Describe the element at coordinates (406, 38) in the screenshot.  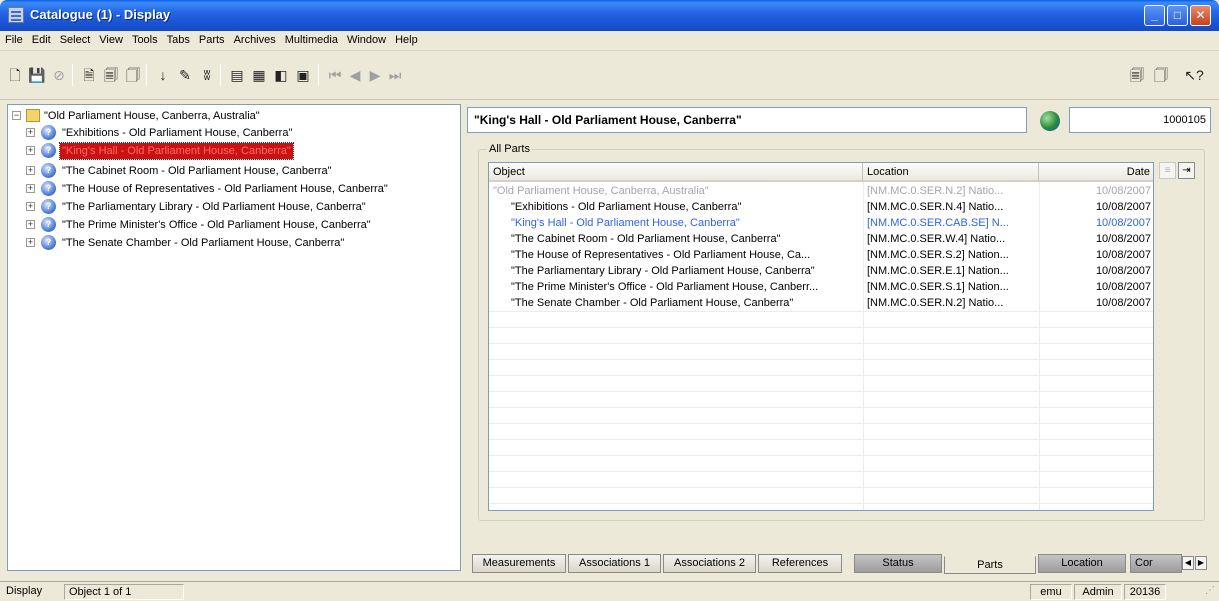
I see `menu-help: Help` at that location.